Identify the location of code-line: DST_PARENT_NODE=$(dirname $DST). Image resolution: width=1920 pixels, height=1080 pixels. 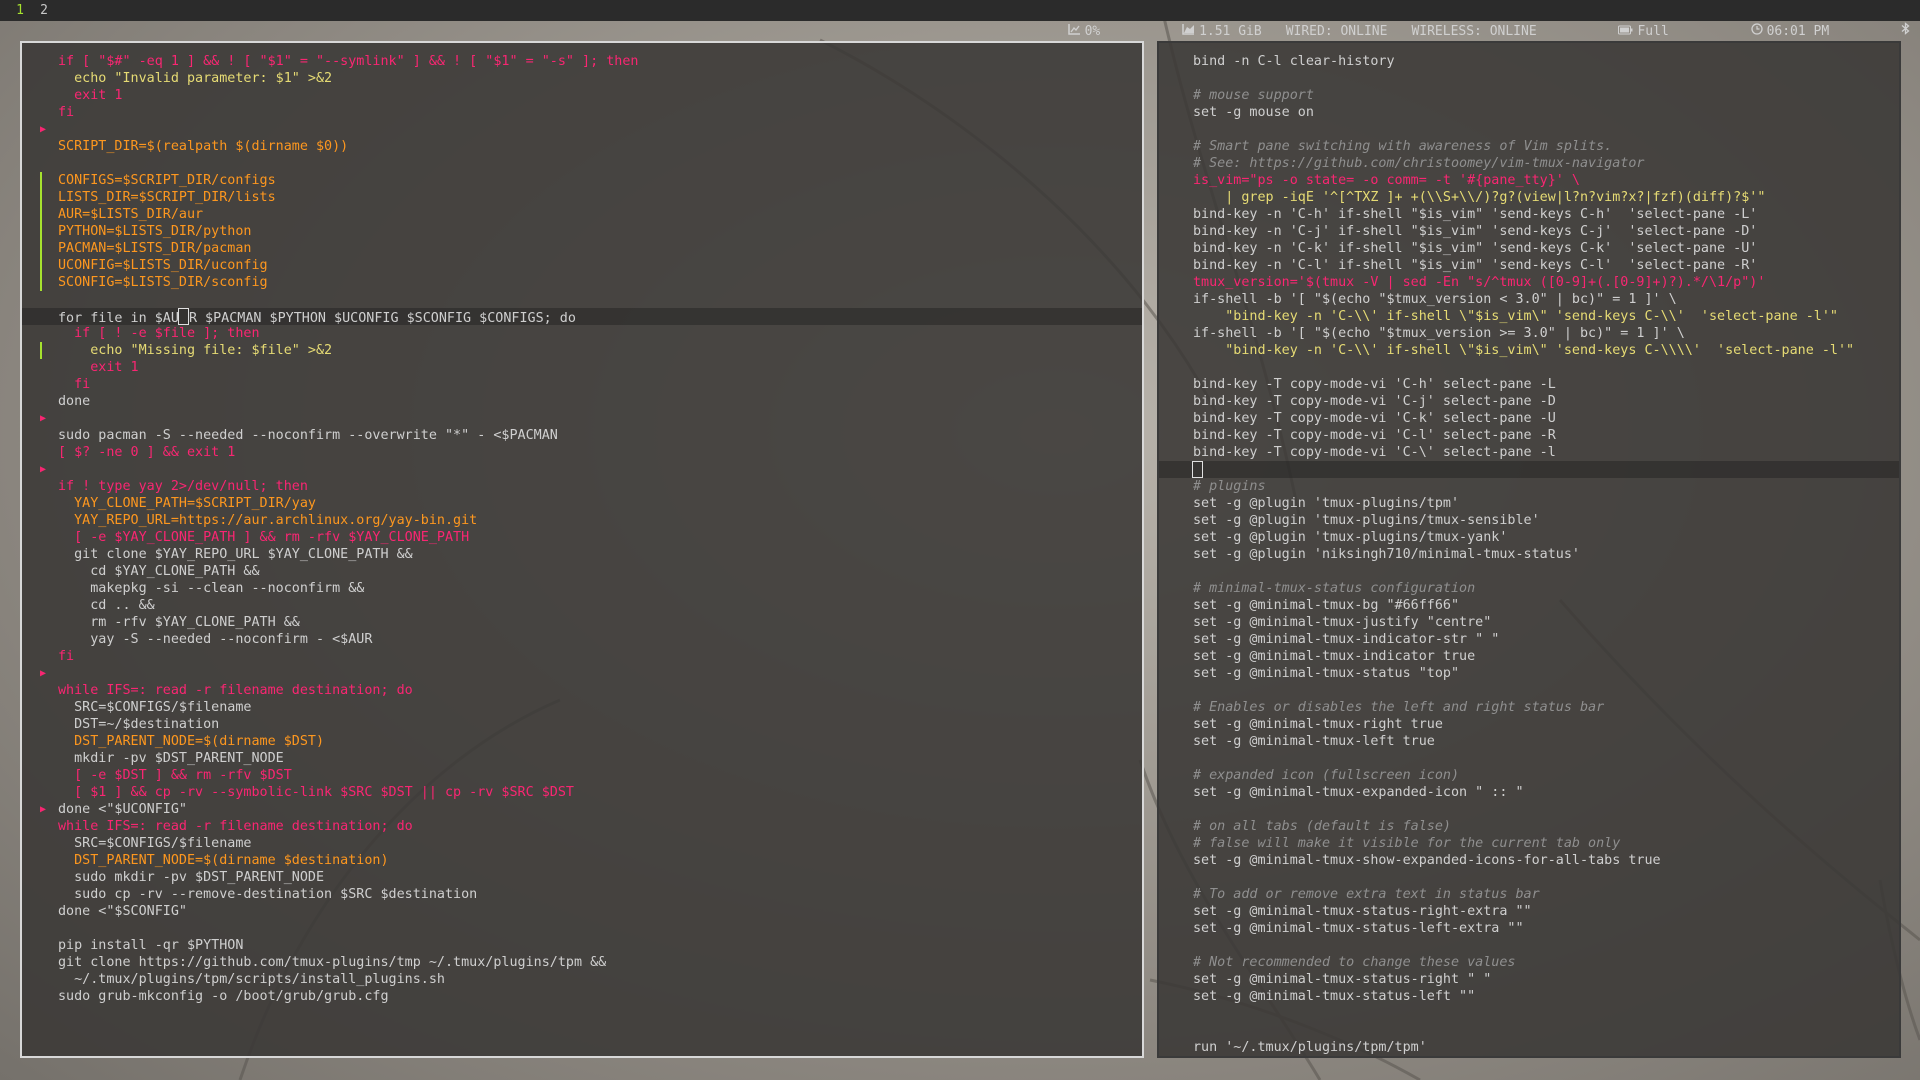
(582, 741).